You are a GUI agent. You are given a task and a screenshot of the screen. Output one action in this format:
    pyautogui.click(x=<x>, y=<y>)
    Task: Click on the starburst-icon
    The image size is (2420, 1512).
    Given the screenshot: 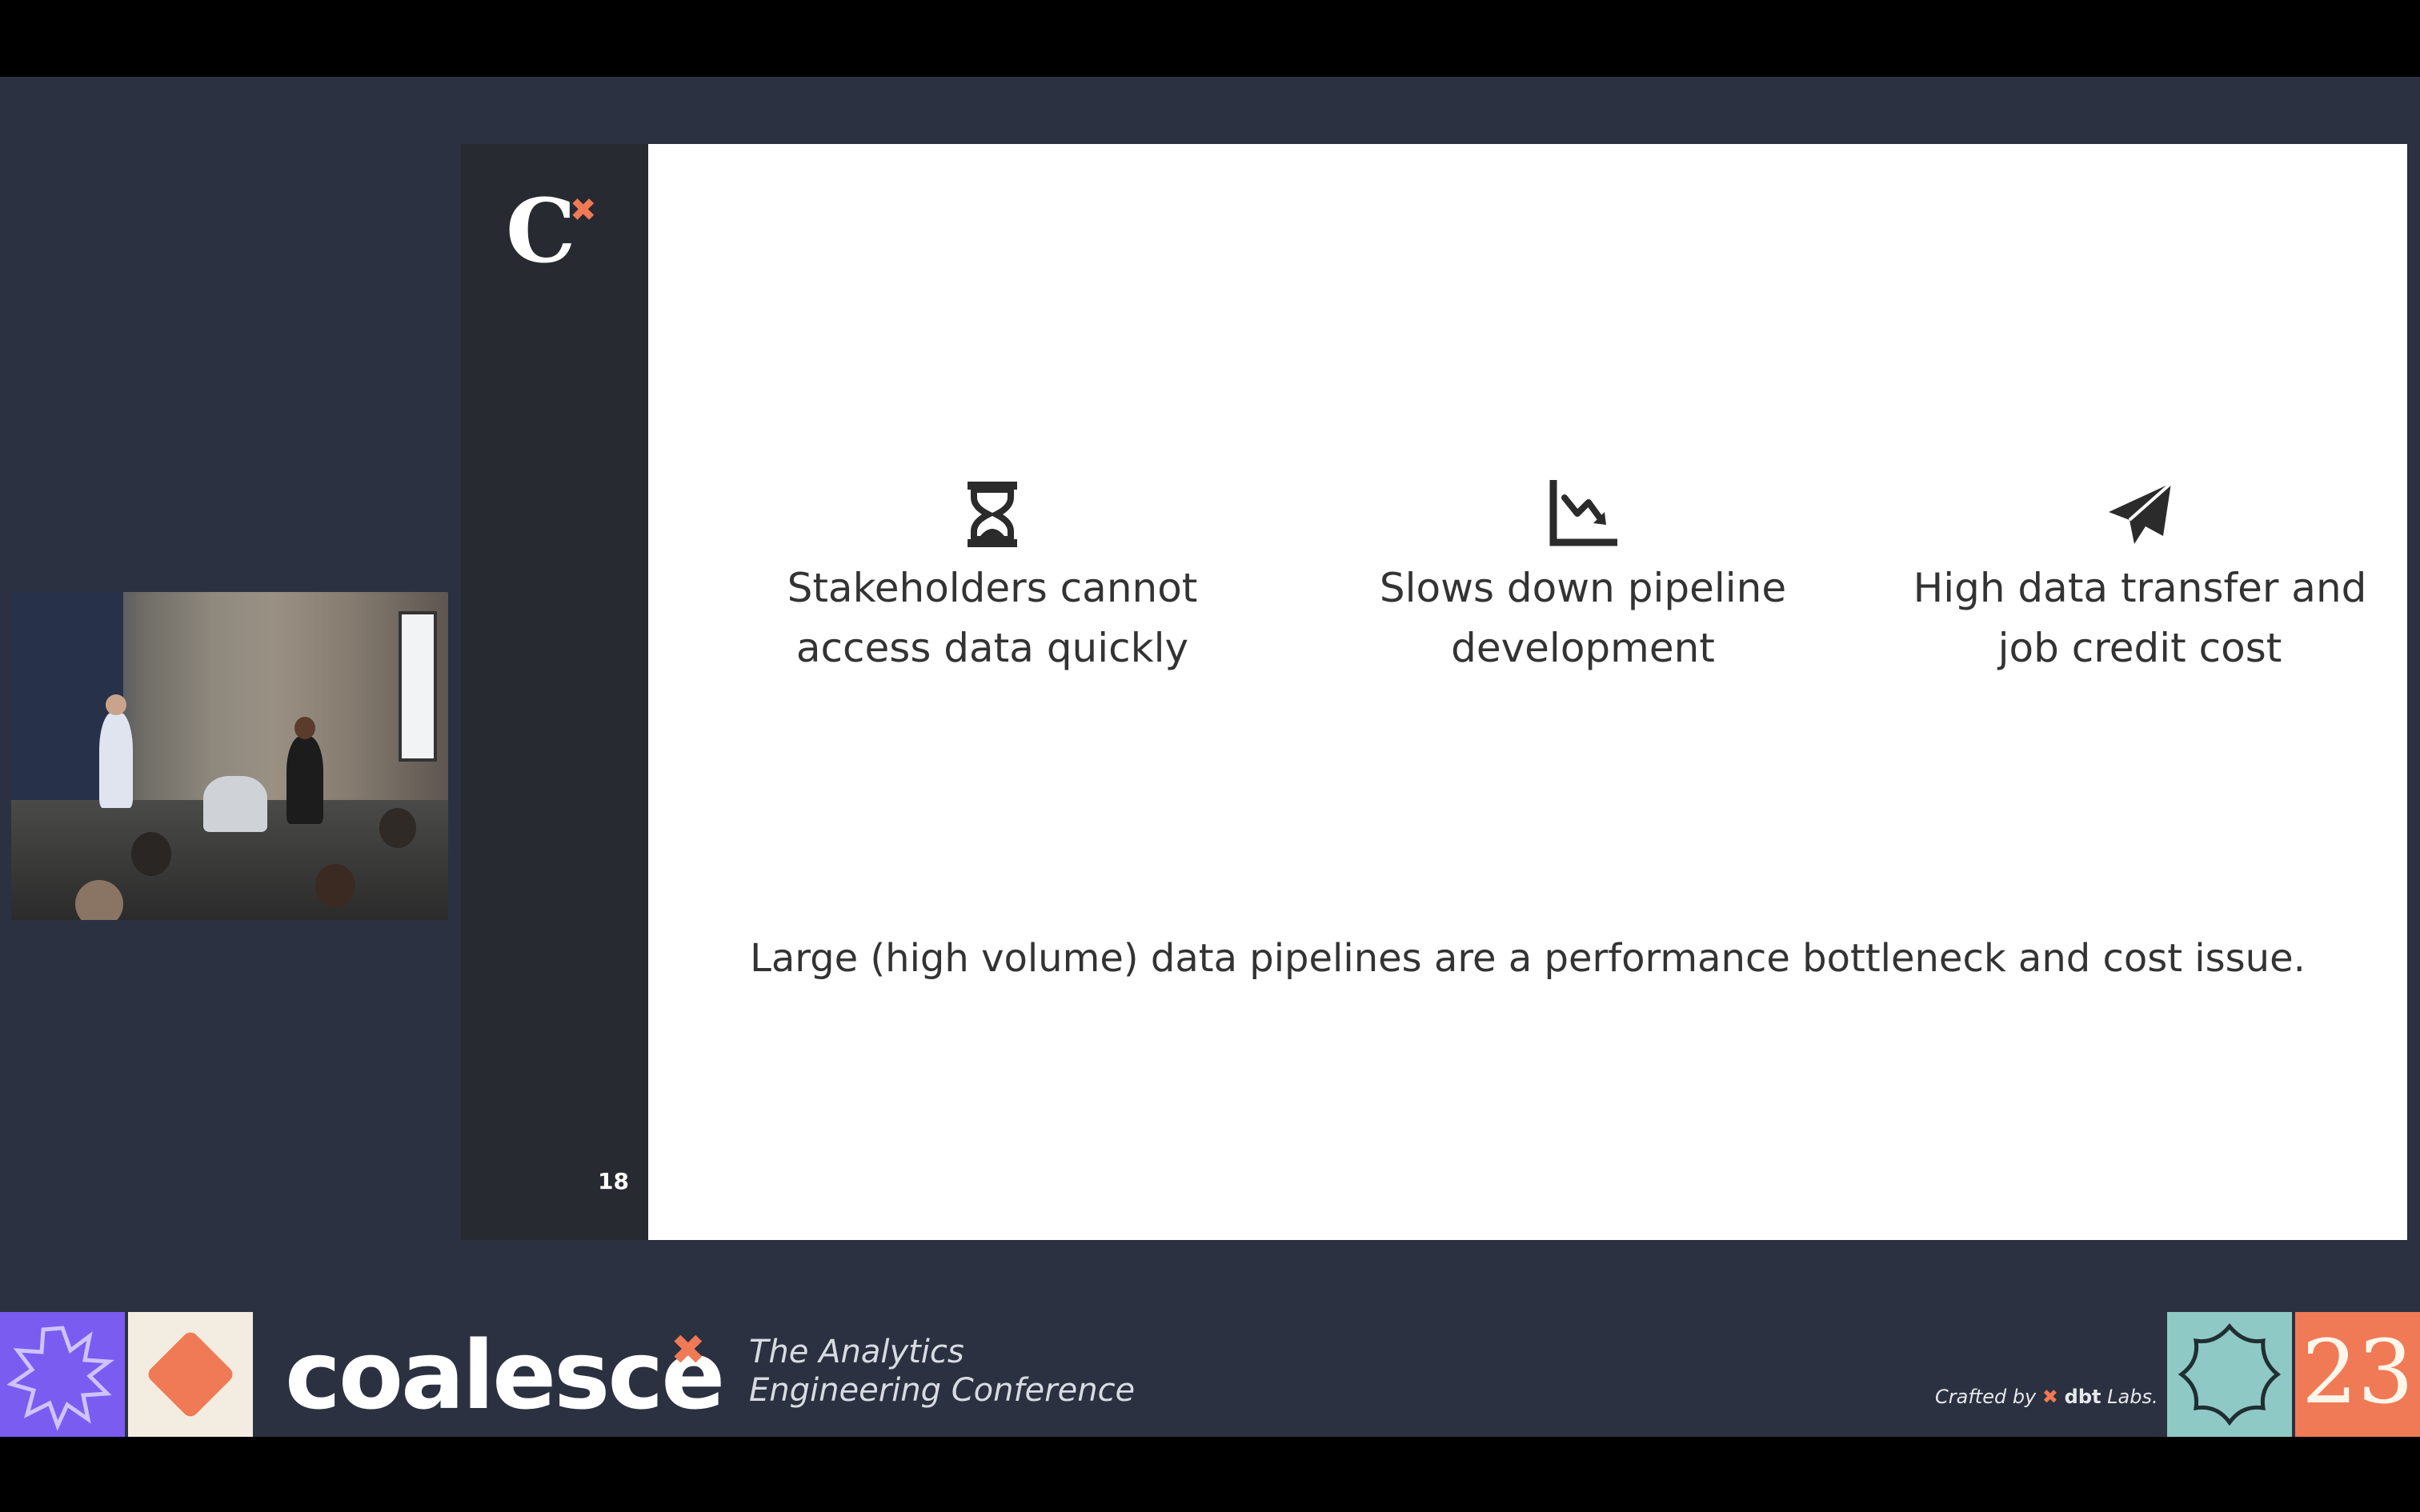 What is the action you would take?
    pyautogui.click(x=60, y=1378)
    